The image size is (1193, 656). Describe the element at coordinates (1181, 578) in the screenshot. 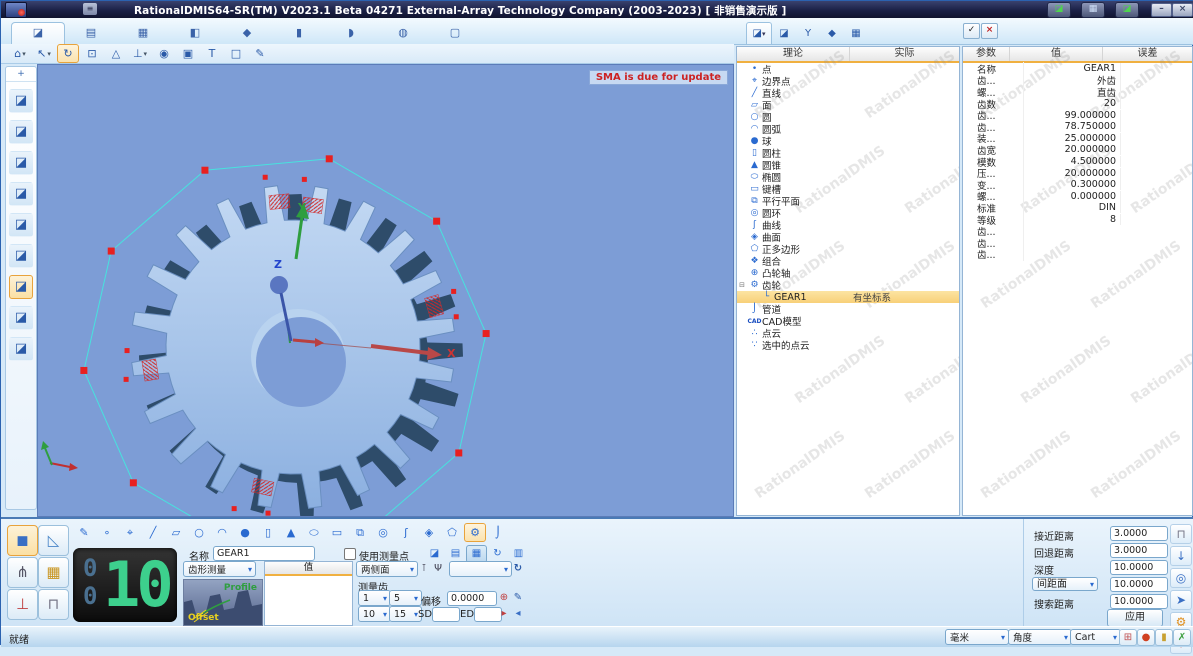

I see `search-tool-icon: ◎` at that location.